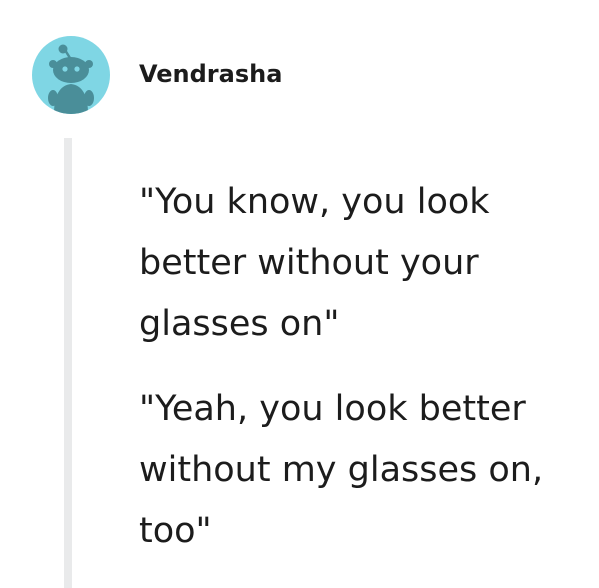 This screenshot has width=599, height=588. I want to click on avatar, so click(71, 75).